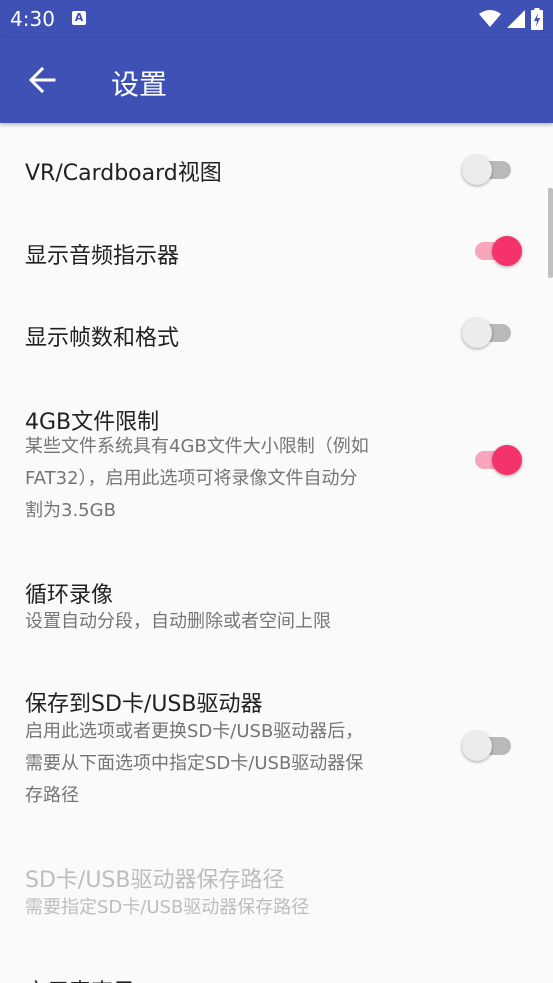  I want to click on pref-vr-cardboard: VR/Cardboard视图, so click(276, 171).